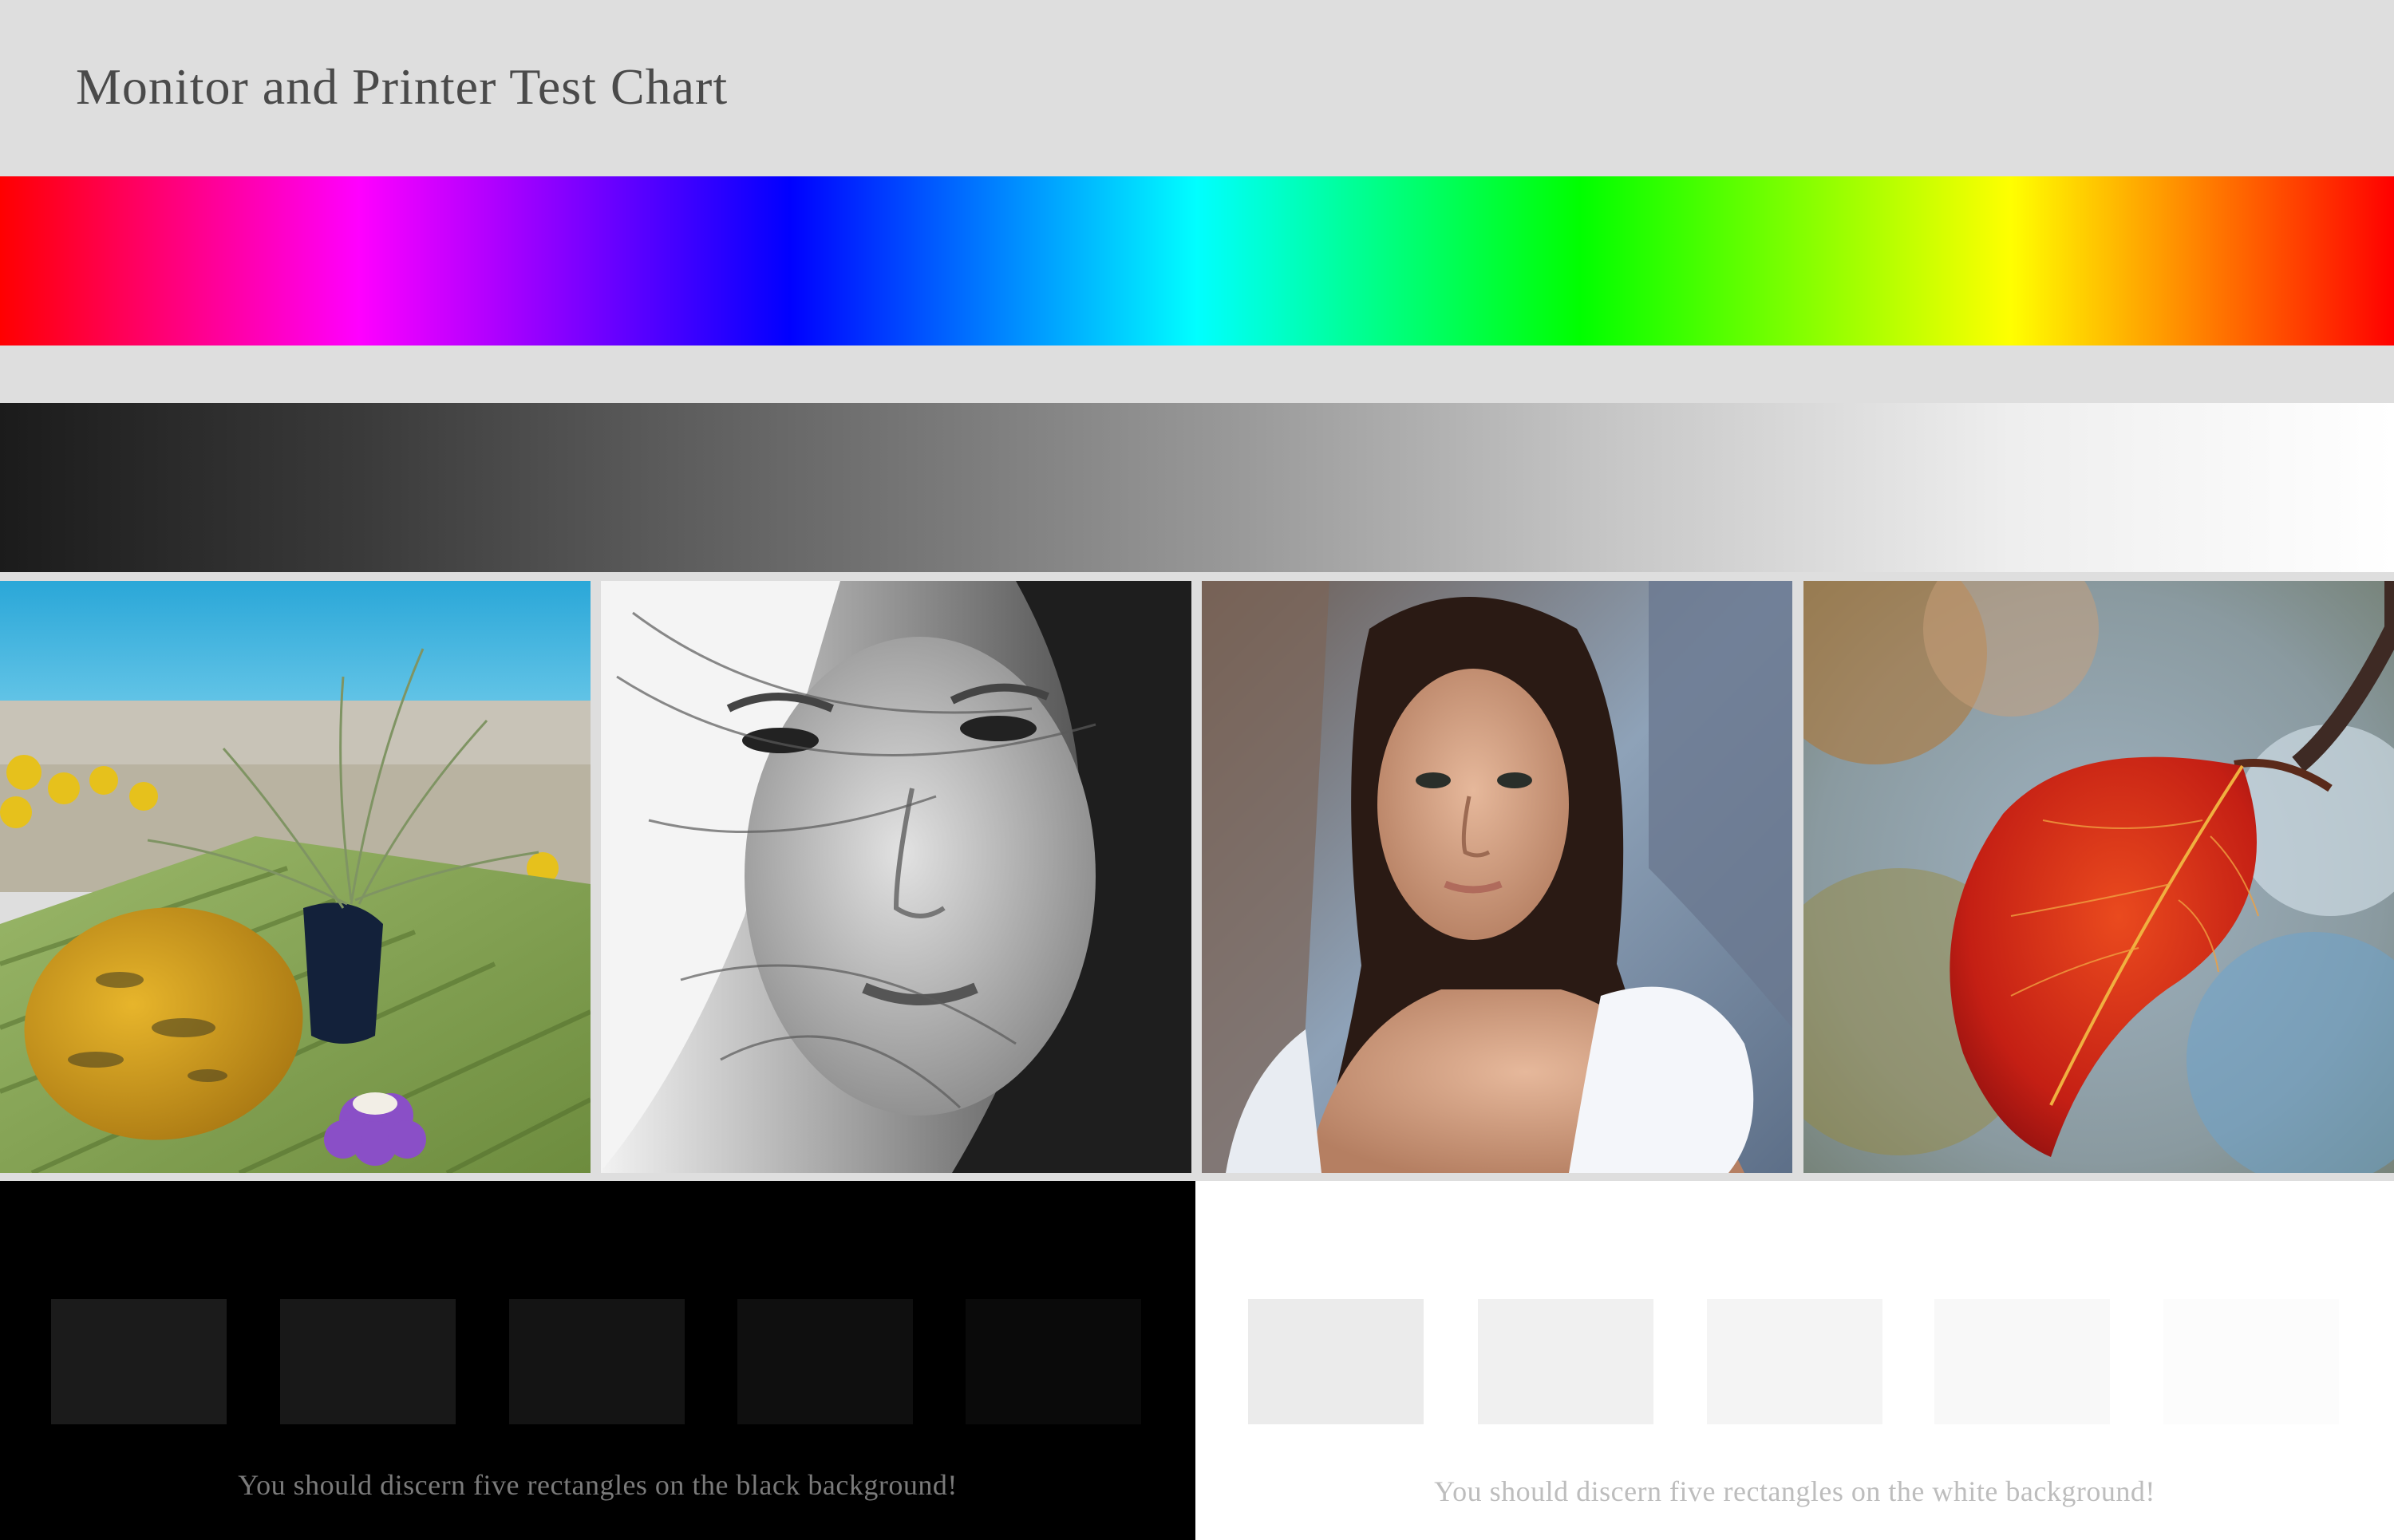  I want to click on melon-and-flowers-on-table-icon, so click(295, 877).